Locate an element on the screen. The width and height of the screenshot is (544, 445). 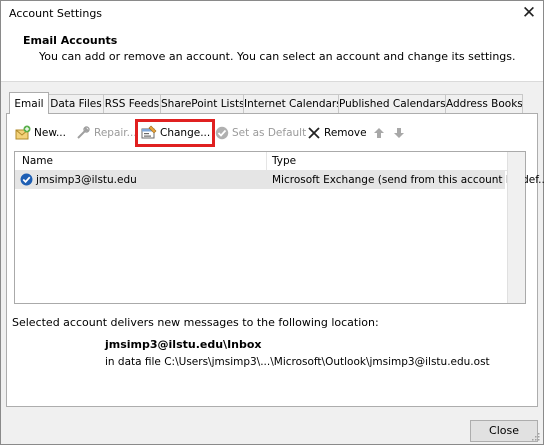
column-header-name: Name is located at coordinates (37, 161).